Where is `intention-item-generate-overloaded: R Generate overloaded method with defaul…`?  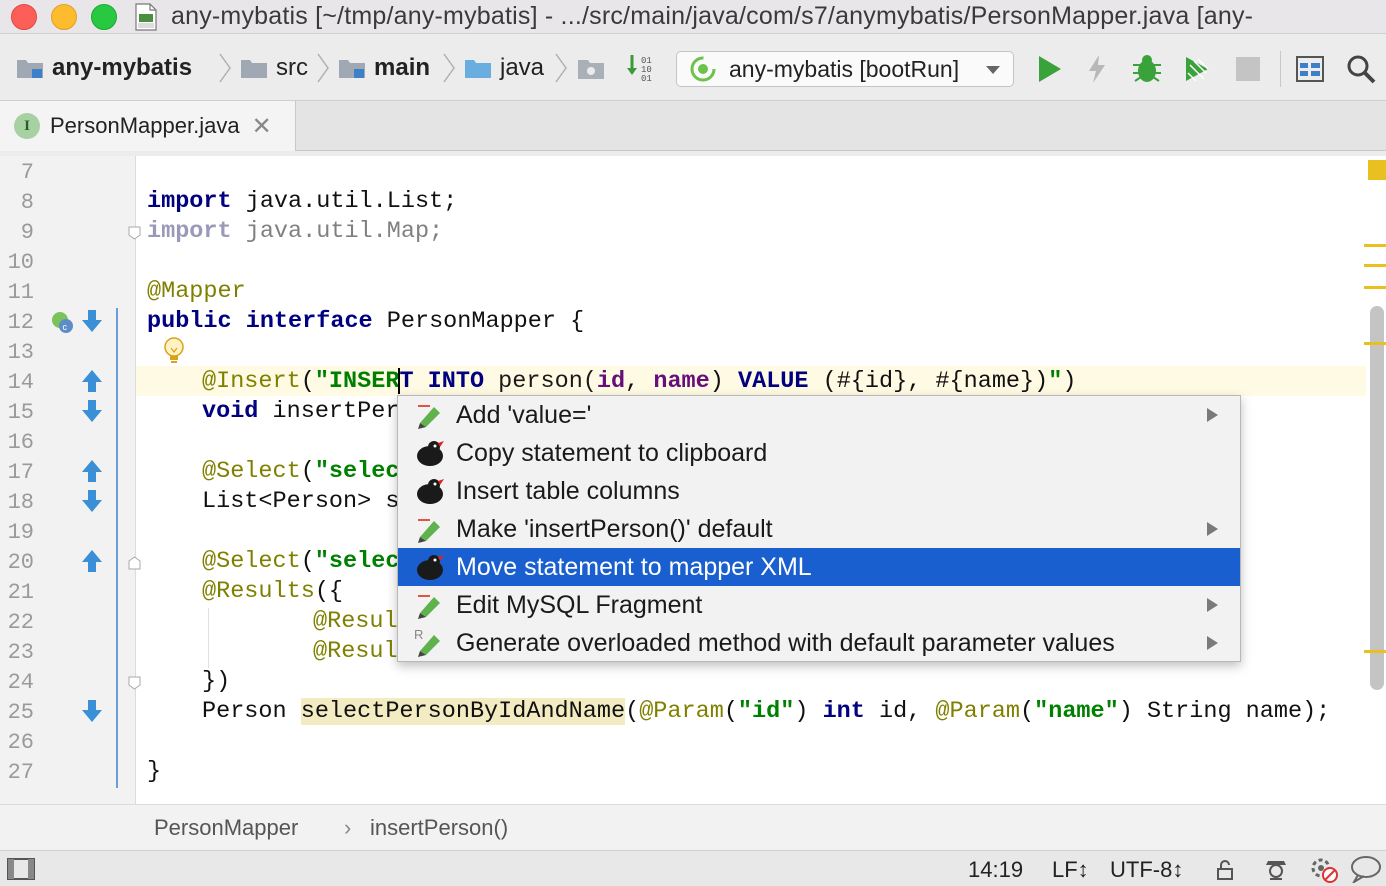 intention-item-generate-overloaded: R Generate overloaded method with defaul… is located at coordinates (819, 643).